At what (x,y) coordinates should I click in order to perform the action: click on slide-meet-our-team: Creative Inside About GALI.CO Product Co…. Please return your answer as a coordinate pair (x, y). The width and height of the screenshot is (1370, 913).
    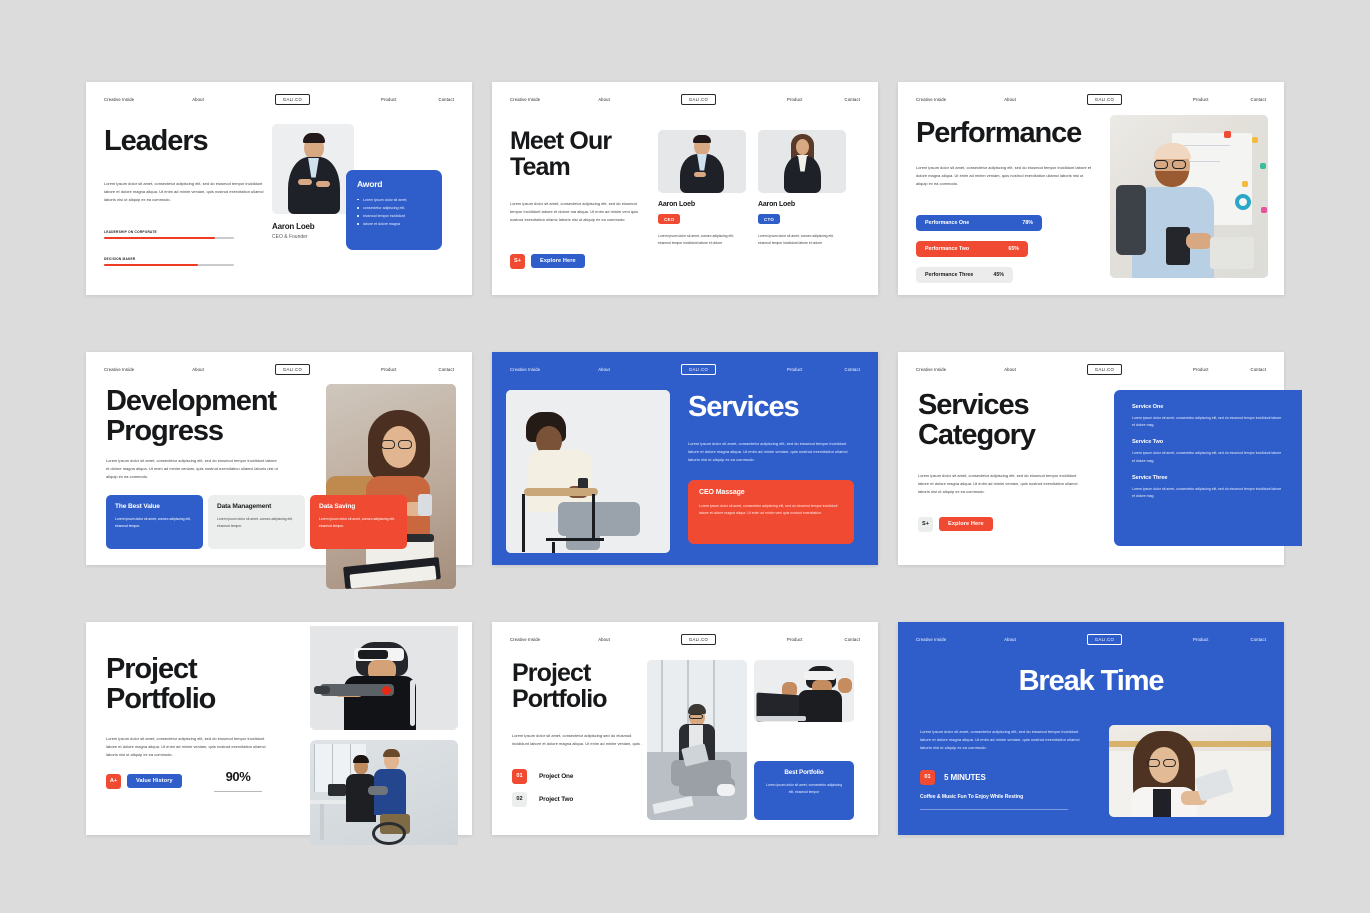
    Looking at the image, I should click on (685, 188).